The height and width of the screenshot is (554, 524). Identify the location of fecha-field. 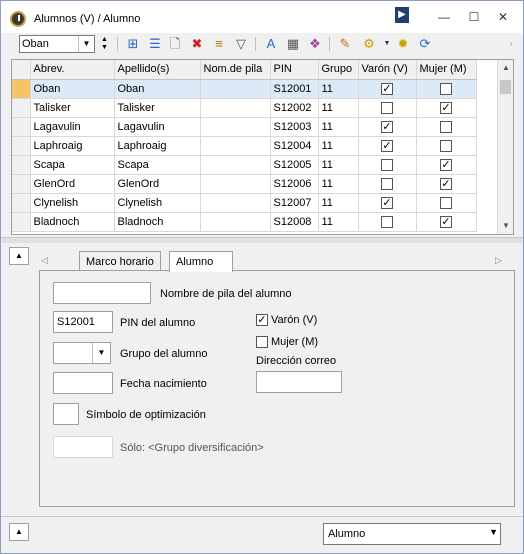
(83, 383).